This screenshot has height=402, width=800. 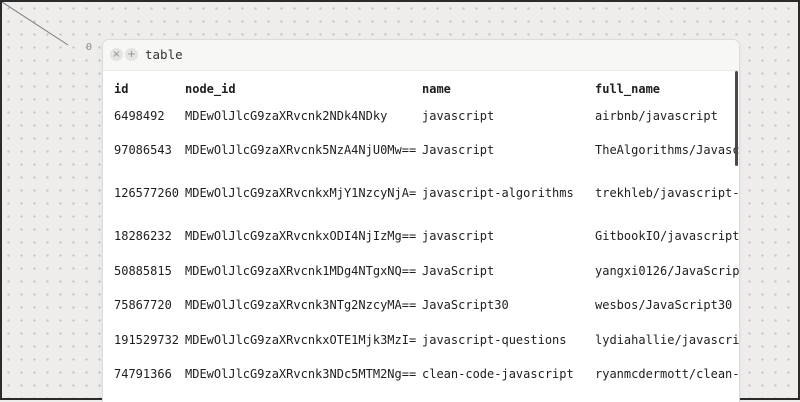 I want to click on cell-full-name: ryanmcdermott/clean-code-javascript, so click(x=667, y=374).